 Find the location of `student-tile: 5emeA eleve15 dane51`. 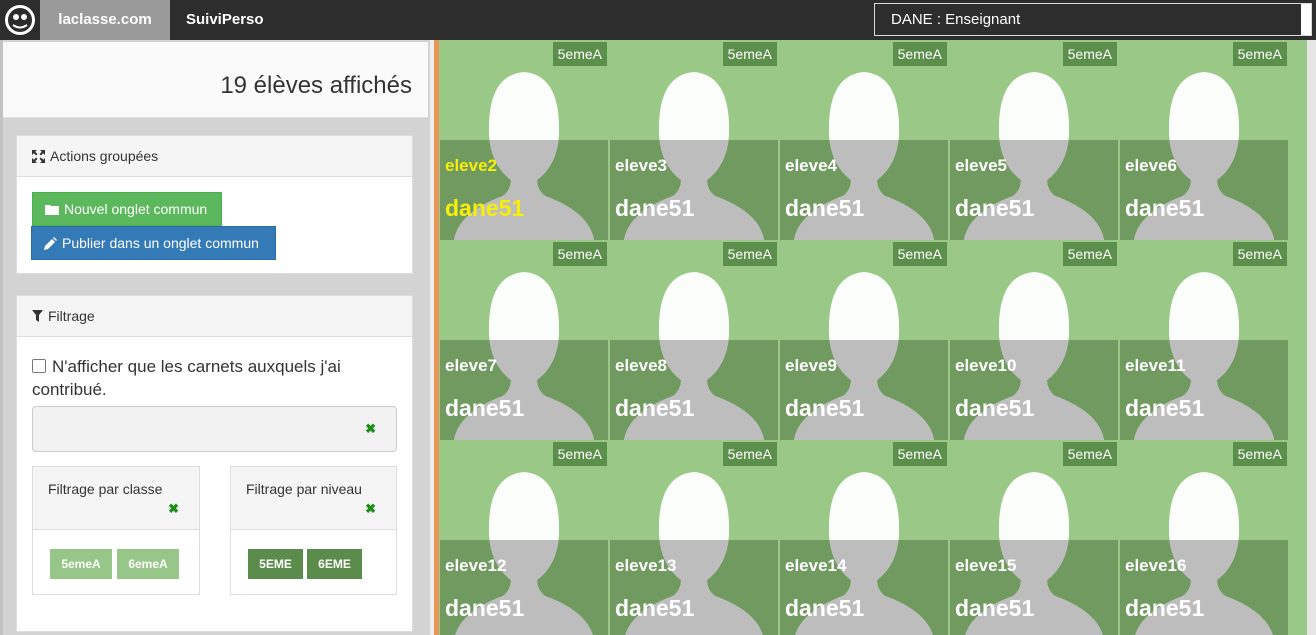

student-tile: 5emeA eleve15 dane51 is located at coordinates (1034, 537).